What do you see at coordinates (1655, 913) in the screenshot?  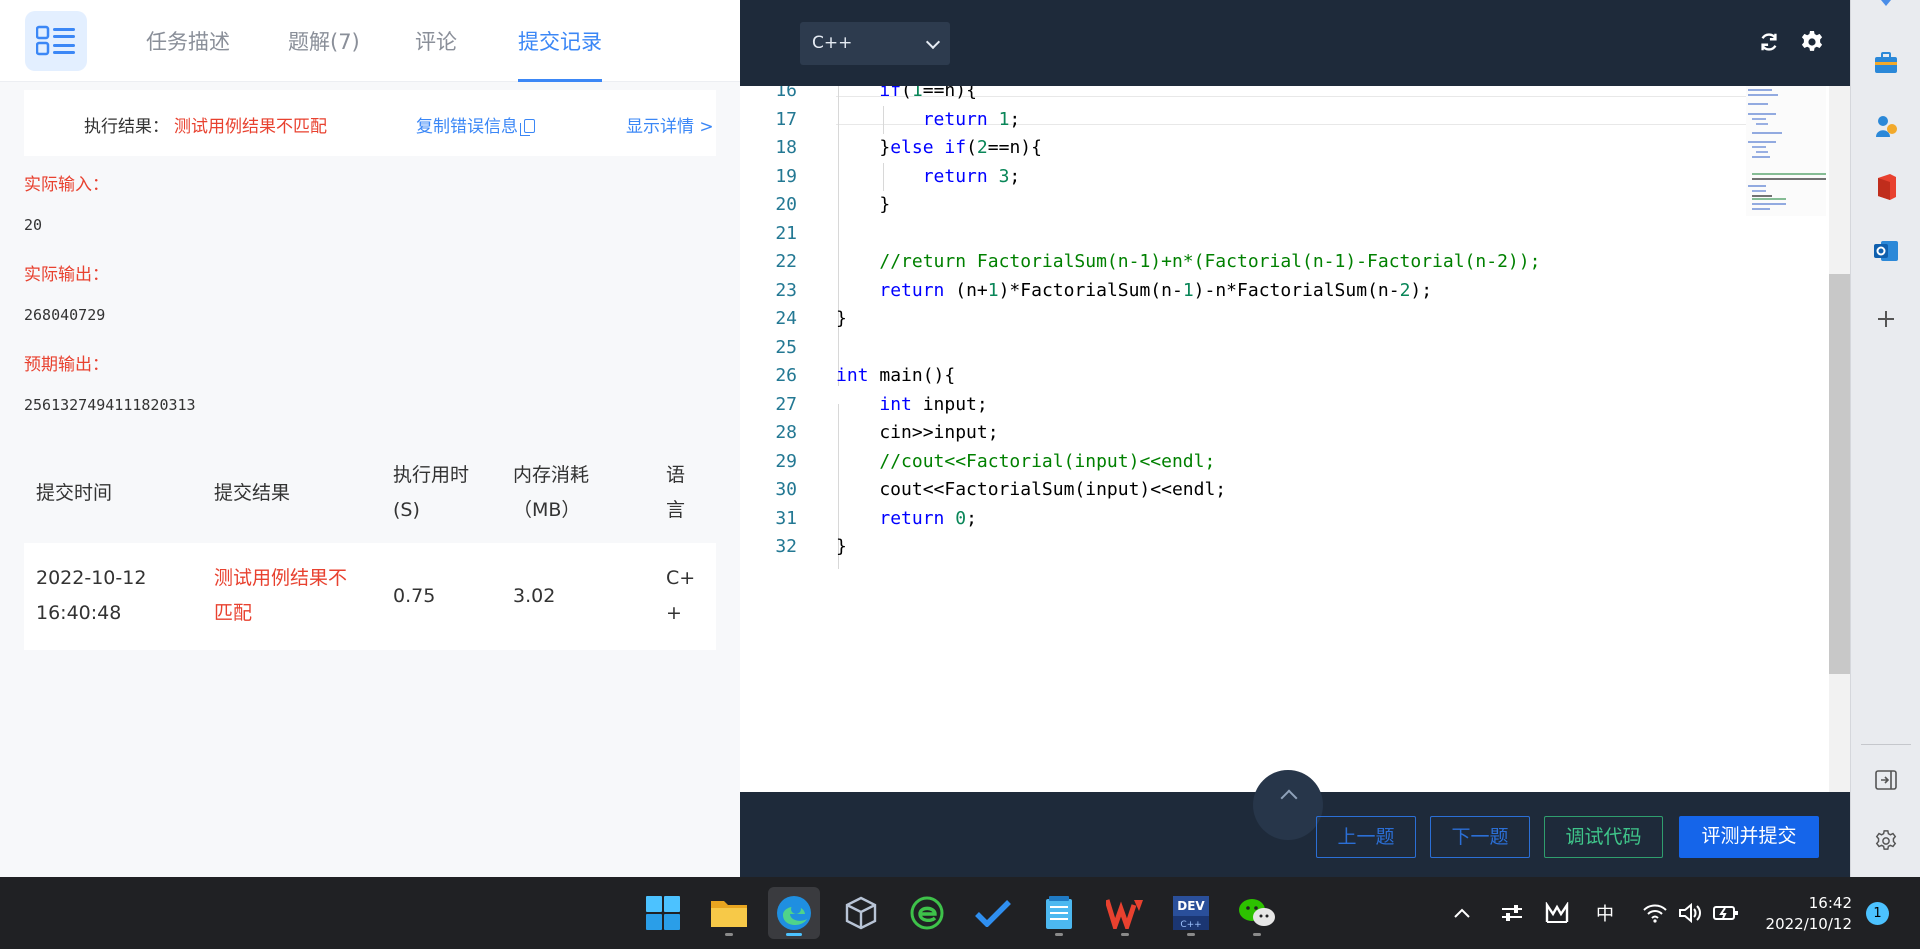 I see `wifi-icon` at bounding box center [1655, 913].